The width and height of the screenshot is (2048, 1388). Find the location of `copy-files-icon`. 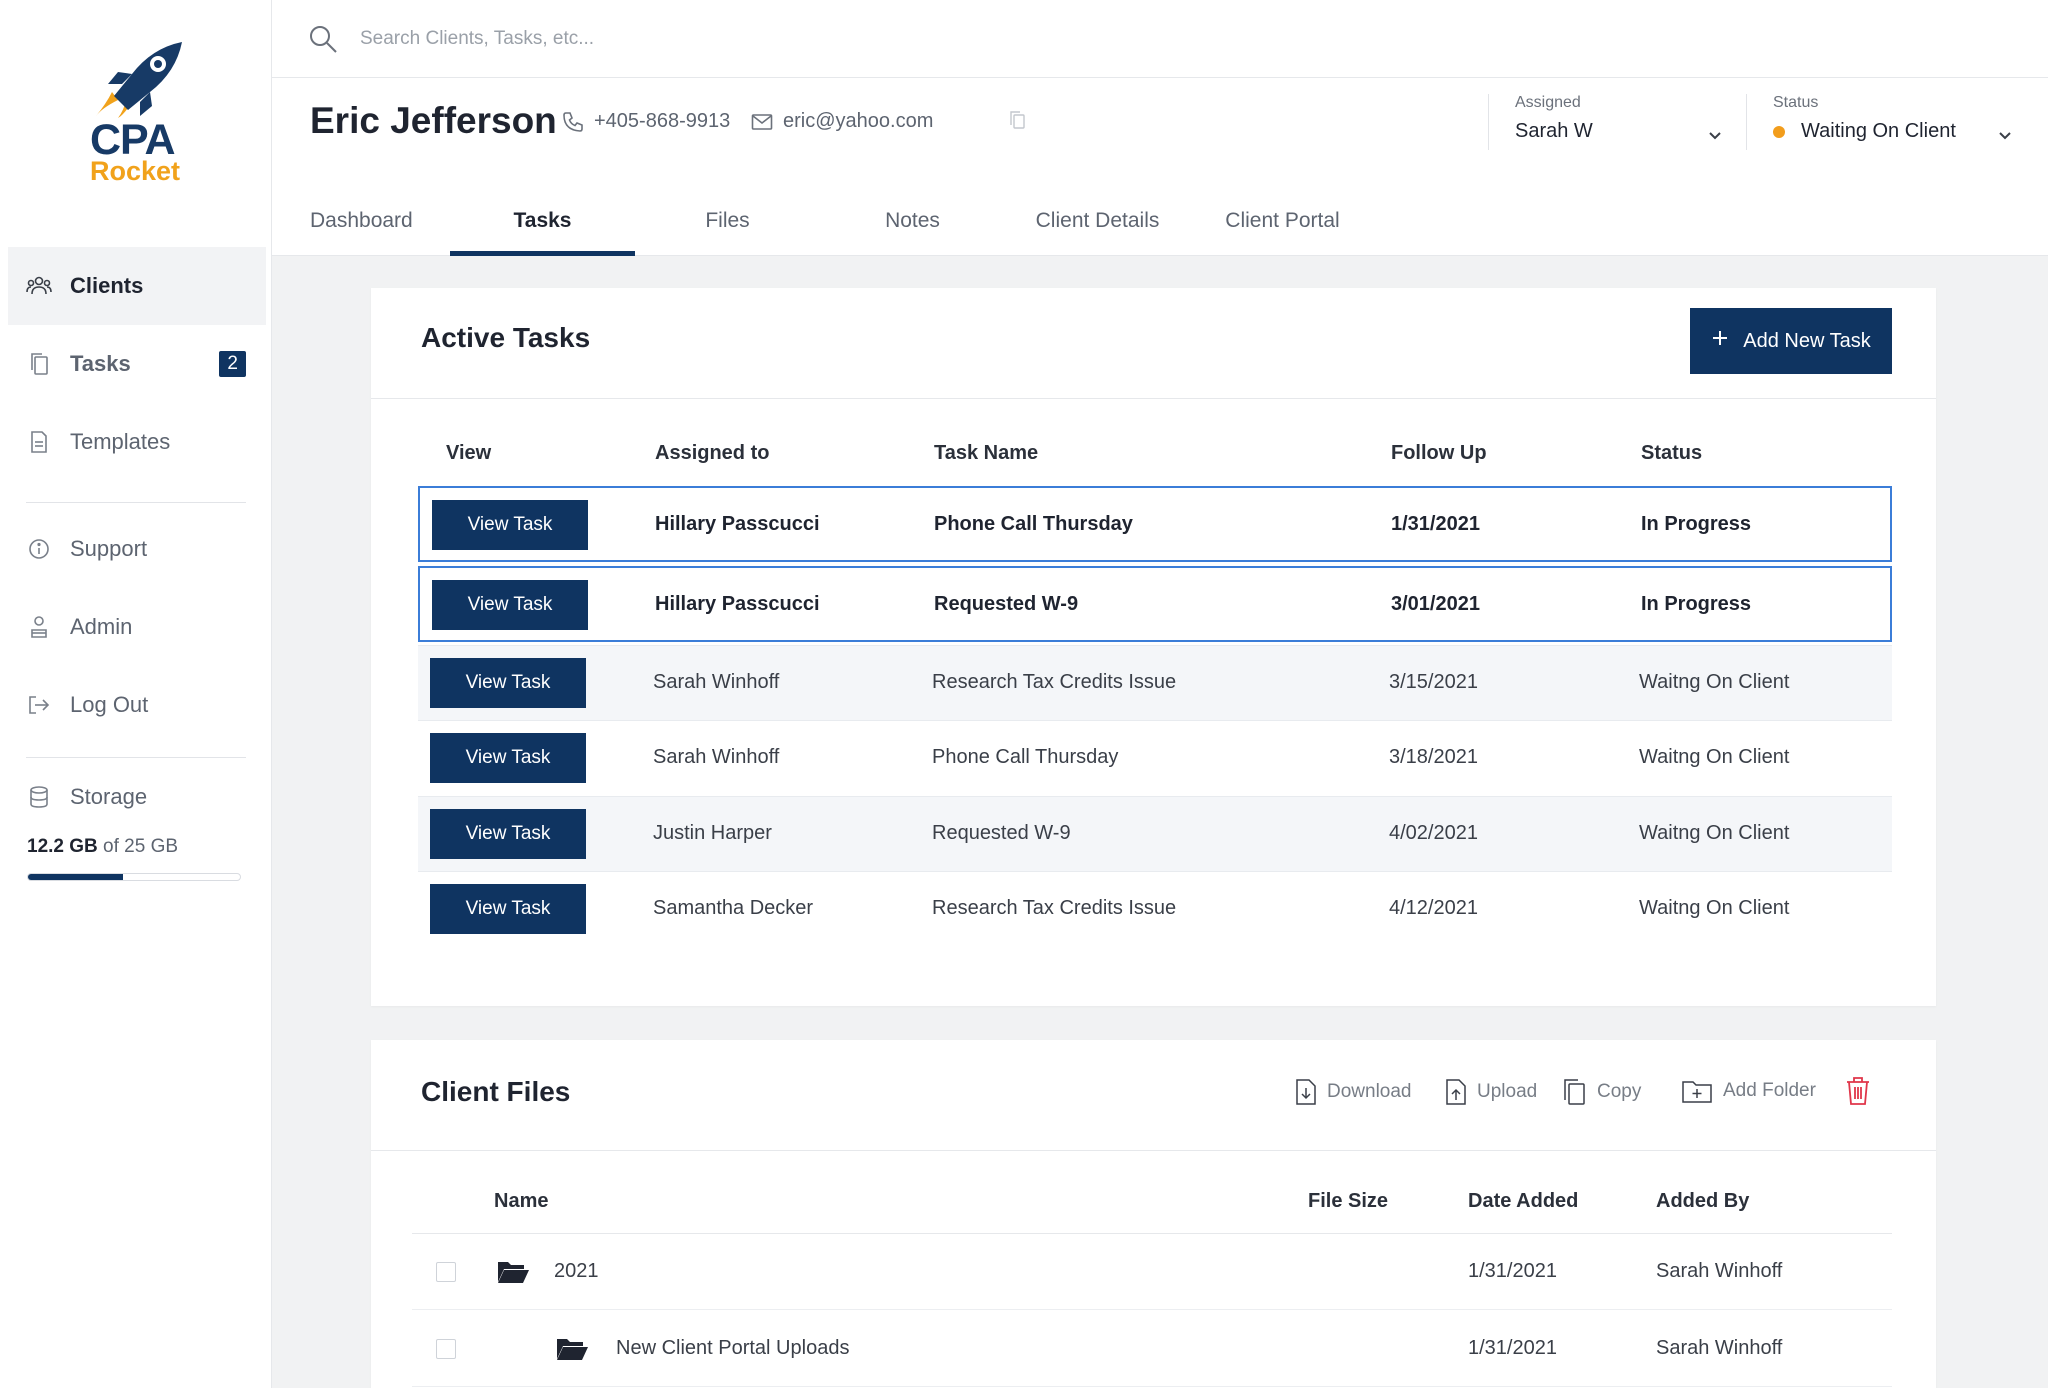

copy-files-icon is located at coordinates (1574, 1092).